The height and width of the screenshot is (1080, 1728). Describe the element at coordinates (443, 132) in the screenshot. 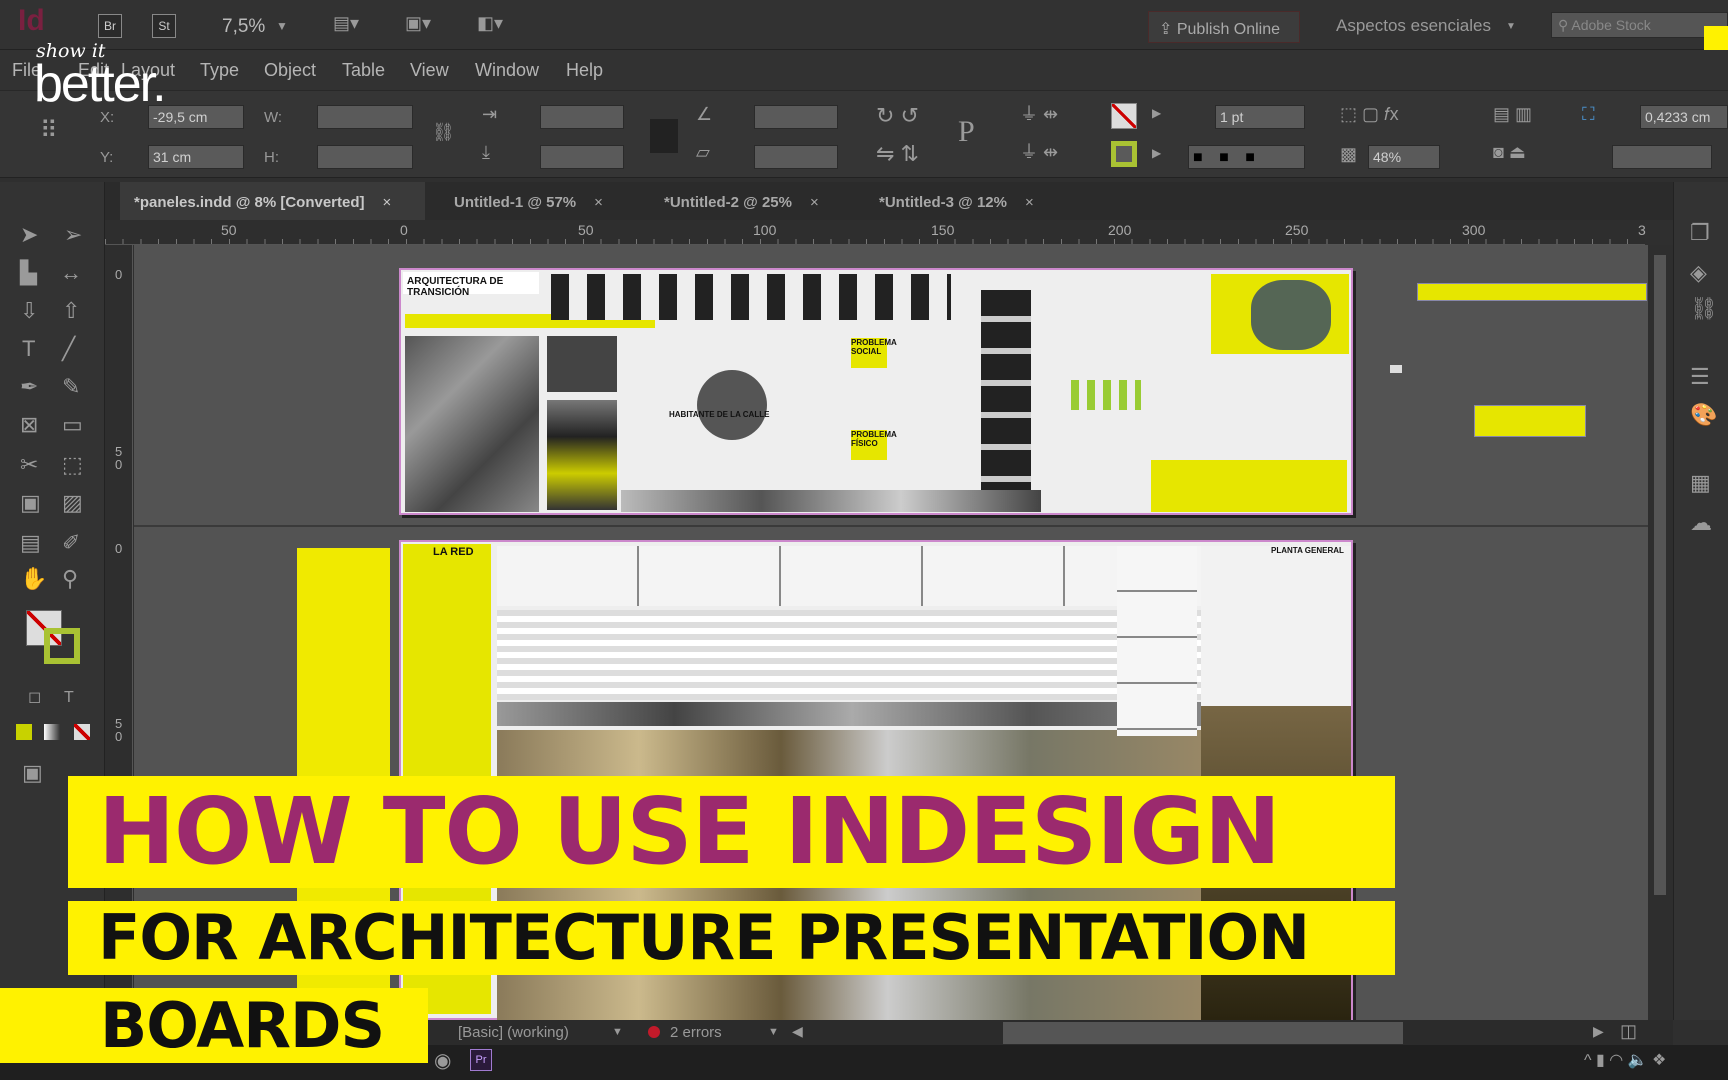

I see `constrain-proportions-icon: ⛓` at that location.